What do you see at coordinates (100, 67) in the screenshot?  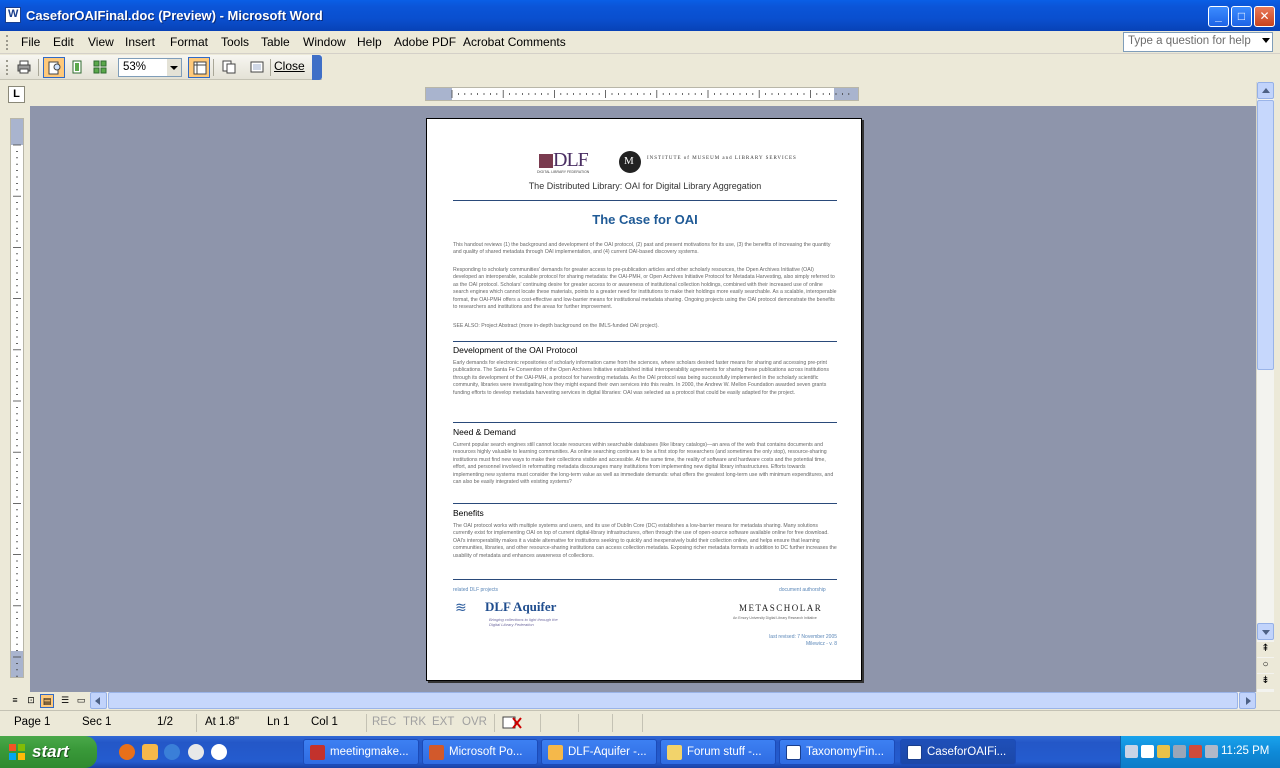 I see `multiple-pages-button` at bounding box center [100, 67].